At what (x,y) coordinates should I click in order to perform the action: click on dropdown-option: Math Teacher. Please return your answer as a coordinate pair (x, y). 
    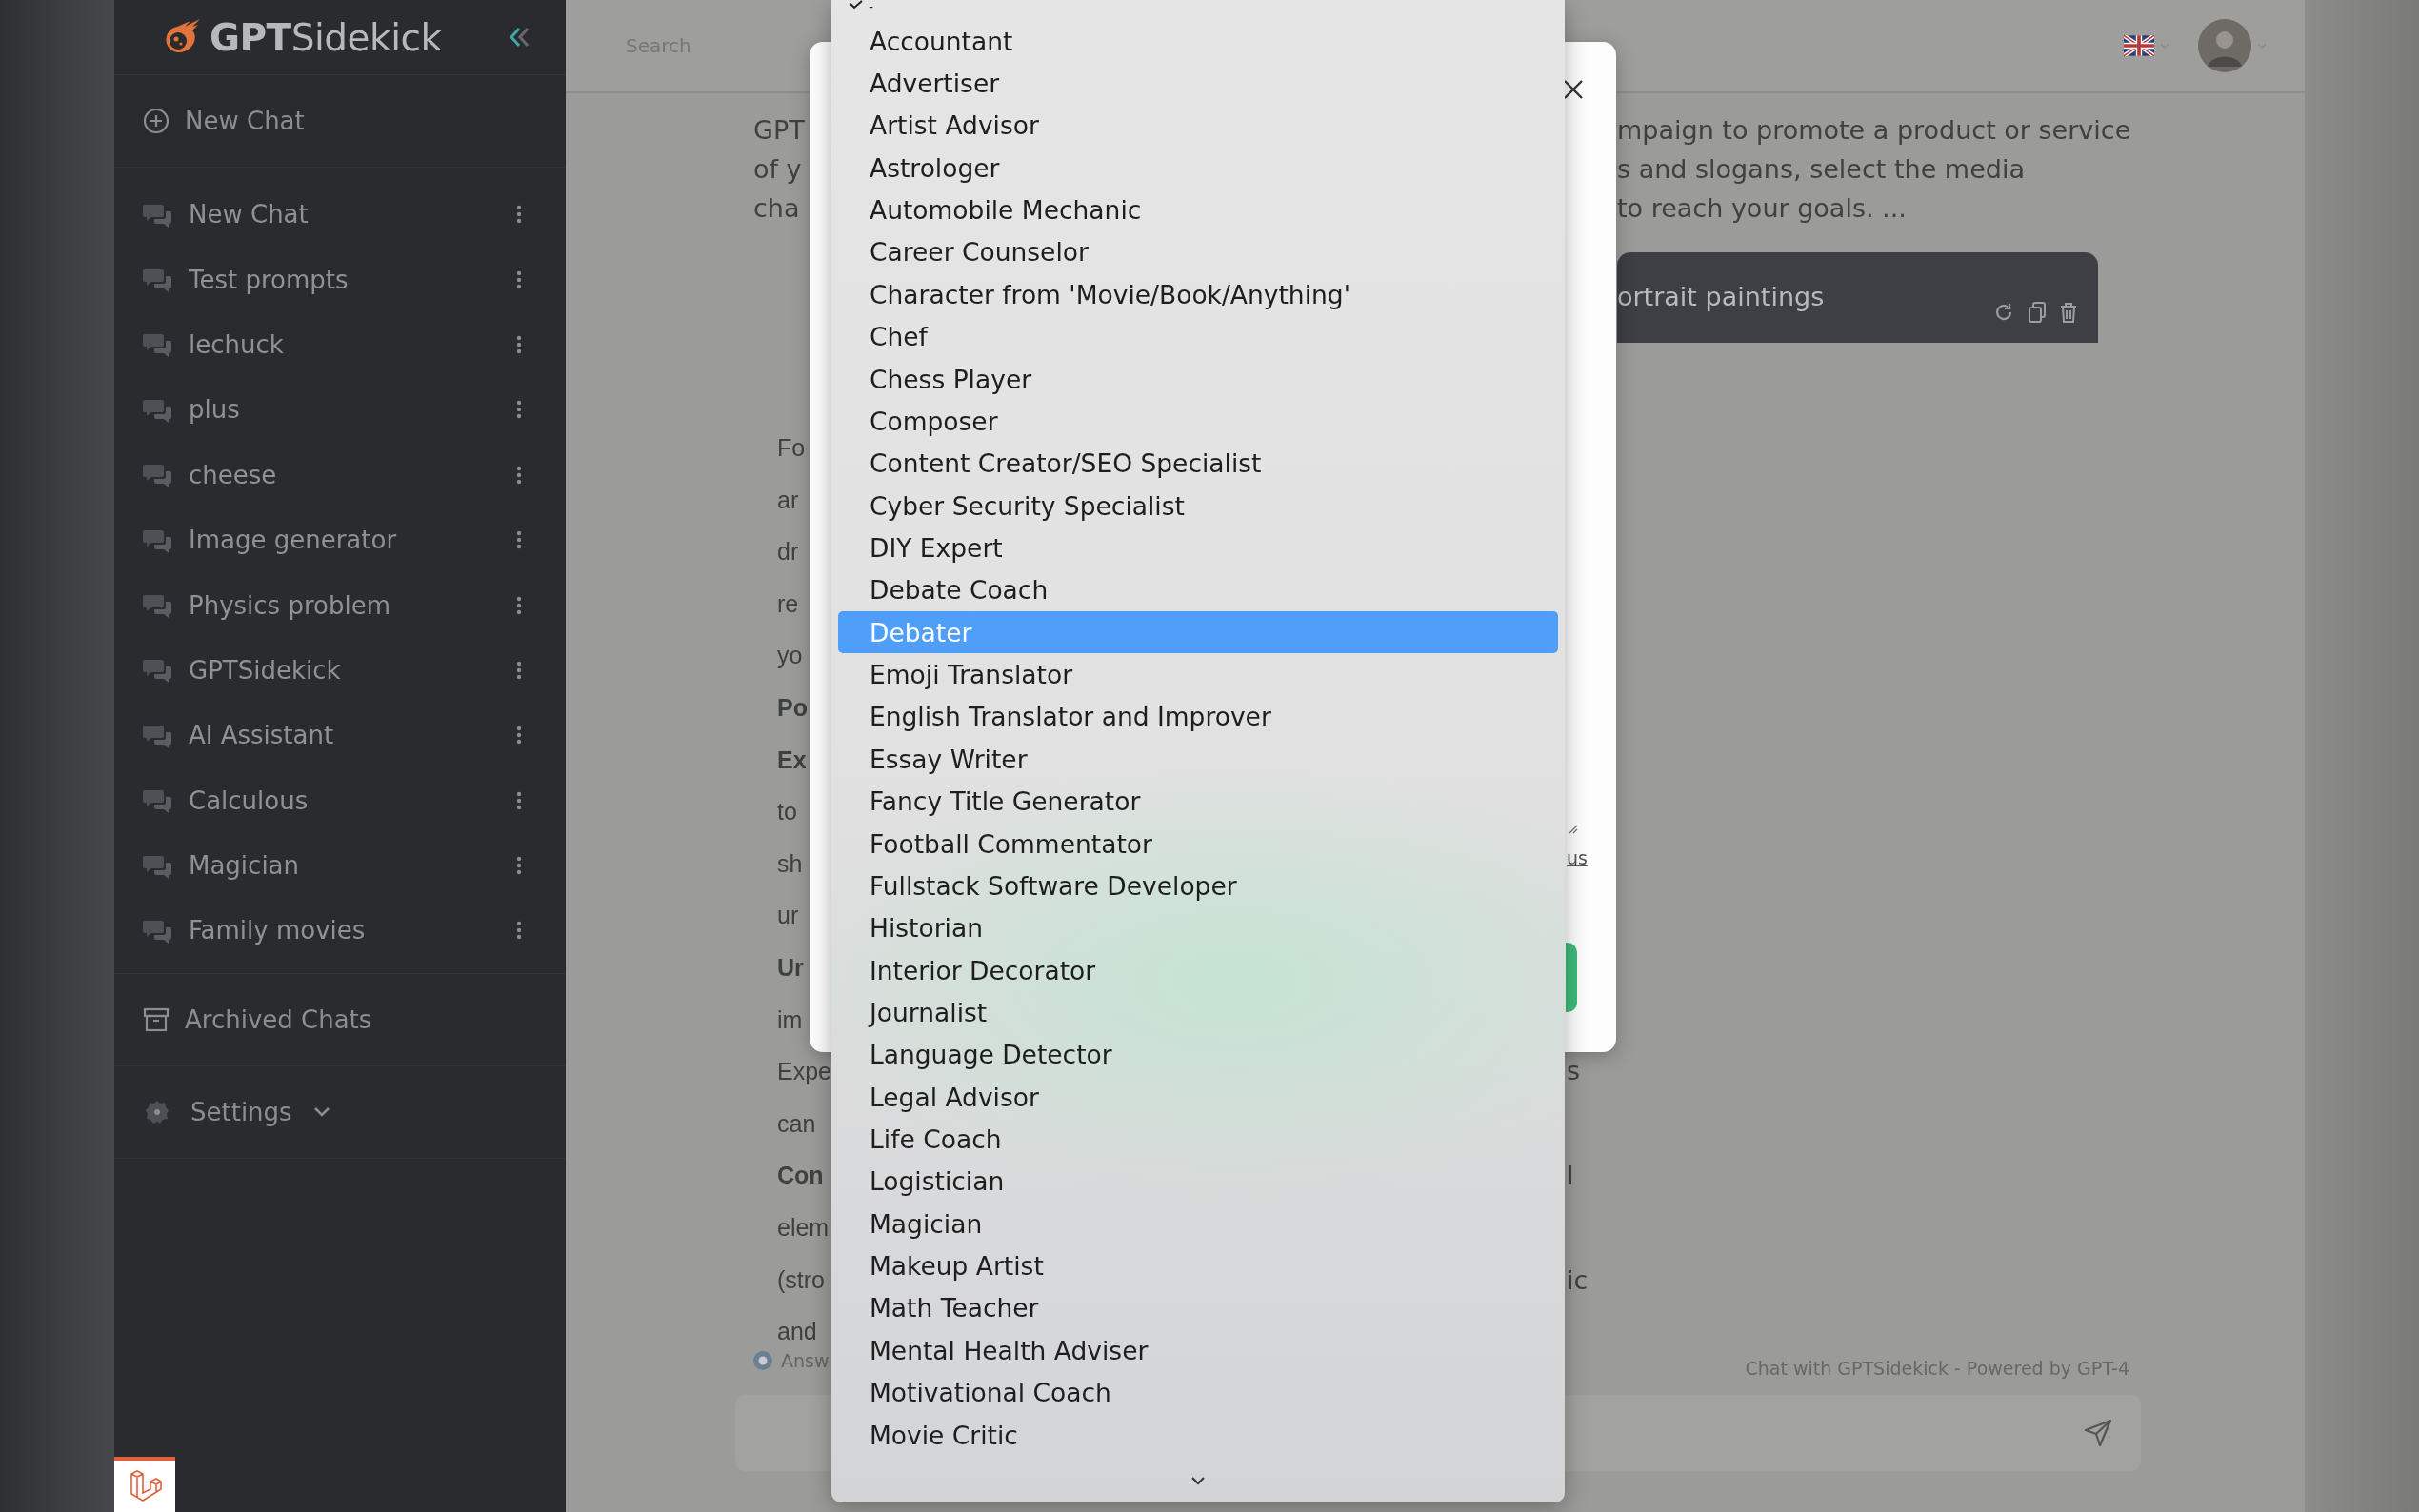
    Looking at the image, I should click on (1198, 1308).